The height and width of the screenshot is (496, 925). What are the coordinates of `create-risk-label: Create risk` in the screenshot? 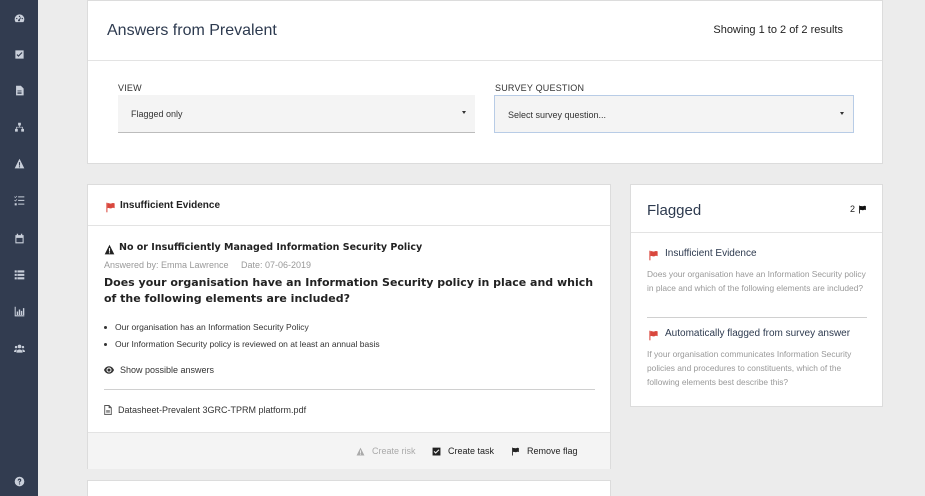 It's located at (394, 451).